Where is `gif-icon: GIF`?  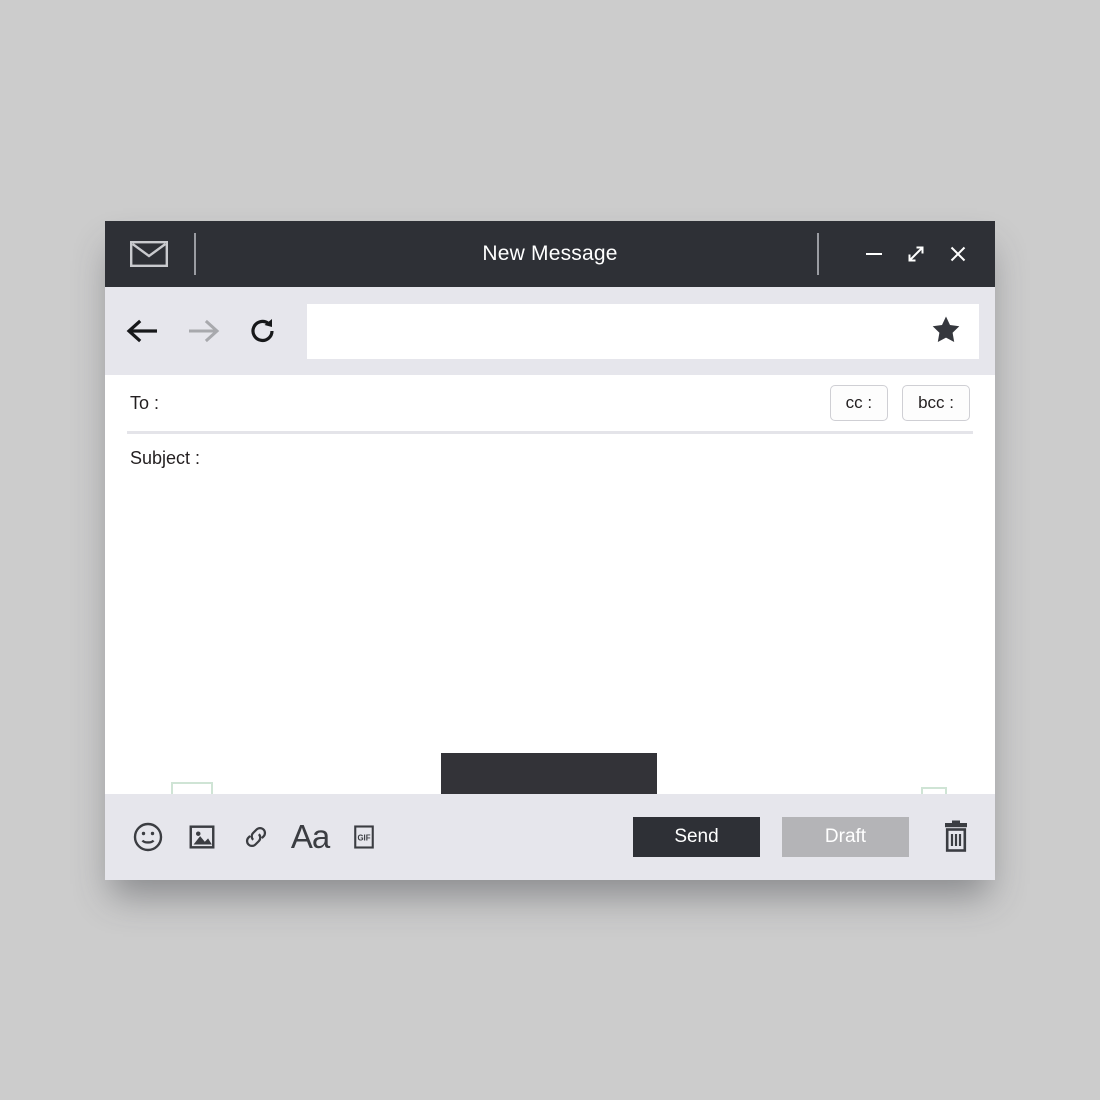 gif-icon: GIF is located at coordinates (364, 837).